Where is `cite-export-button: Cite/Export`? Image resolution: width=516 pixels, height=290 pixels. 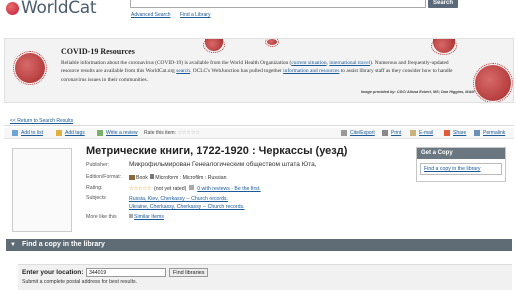 cite-export-button: Cite/Export is located at coordinates (358, 133).